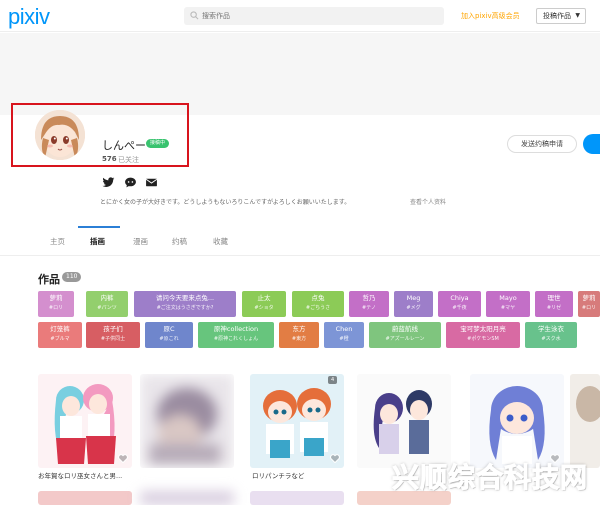 Image resolution: width=600 pixels, height=505 pixels. Describe the element at coordinates (314, 16) in the screenshot. I see `search-input` at that location.